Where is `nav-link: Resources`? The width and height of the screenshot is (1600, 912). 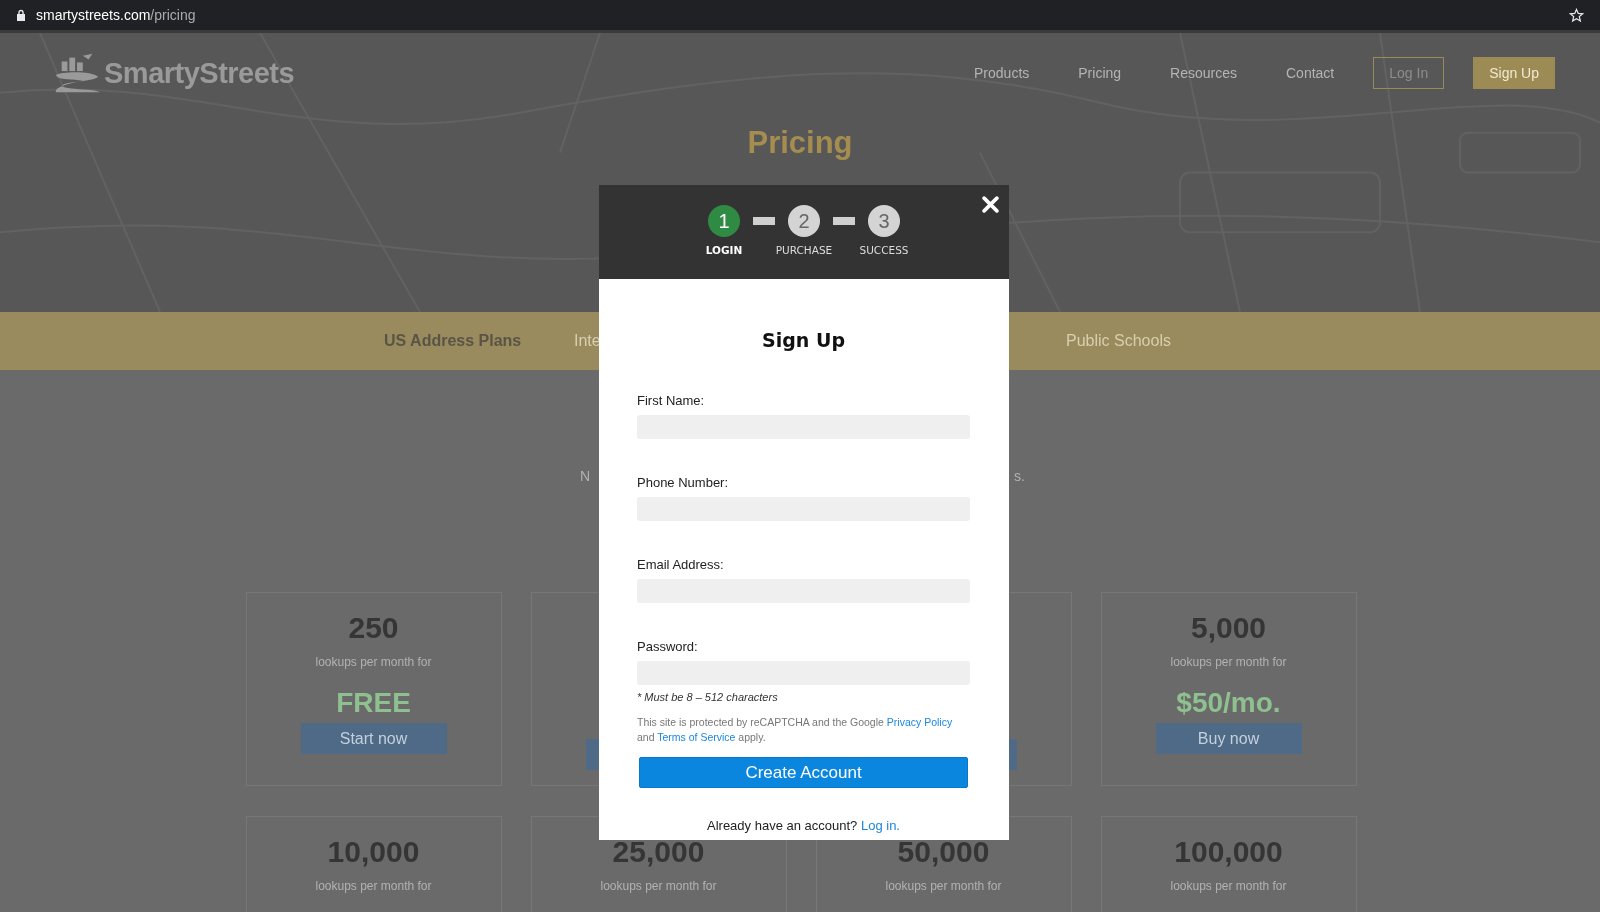 nav-link: Resources is located at coordinates (1203, 73).